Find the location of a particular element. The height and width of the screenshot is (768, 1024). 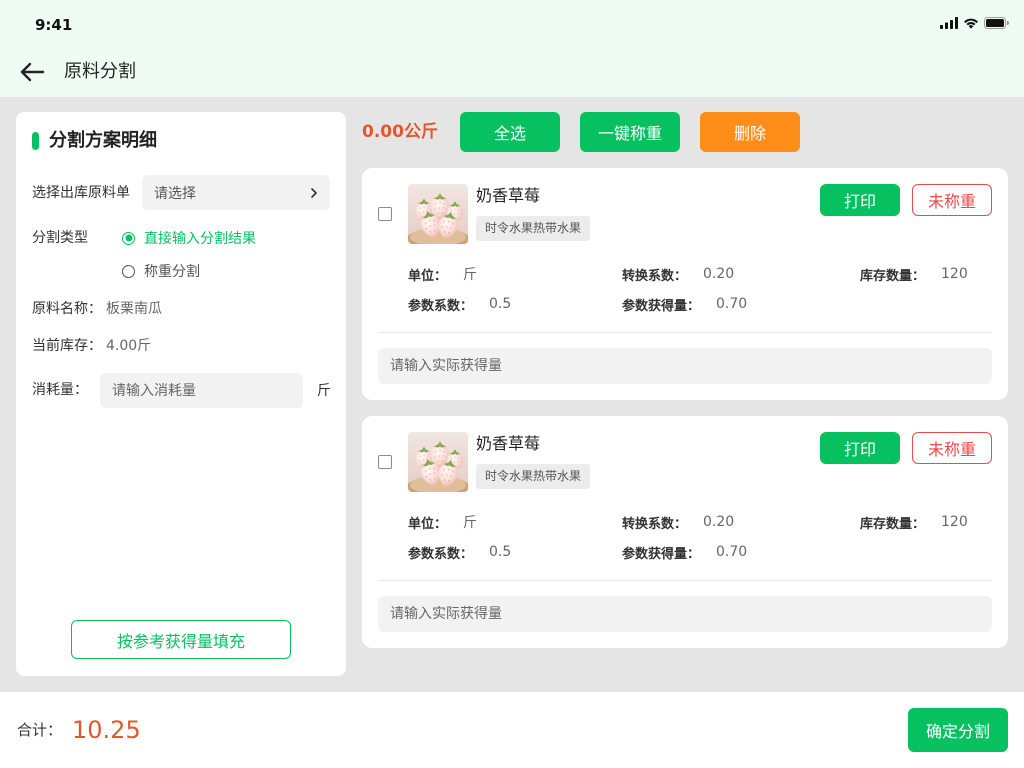

radio-weigh-split: 称重分割 is located at coordinates (161, 271).